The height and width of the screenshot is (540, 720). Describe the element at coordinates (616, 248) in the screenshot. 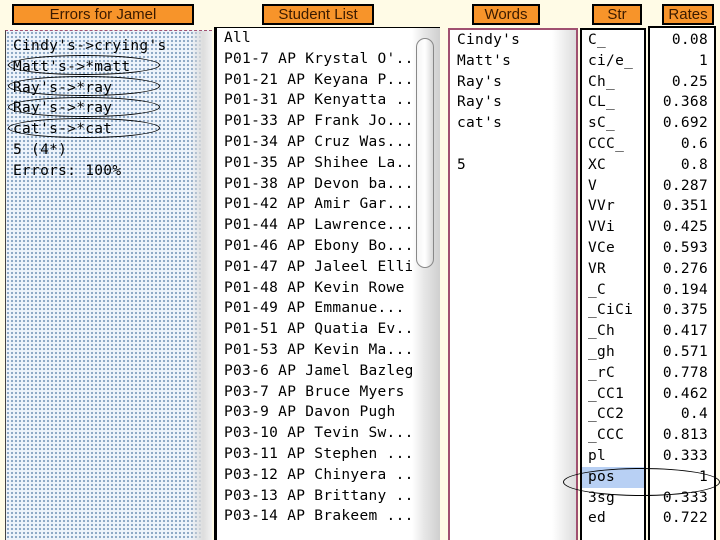

I see `str-item: VCe` at that location.